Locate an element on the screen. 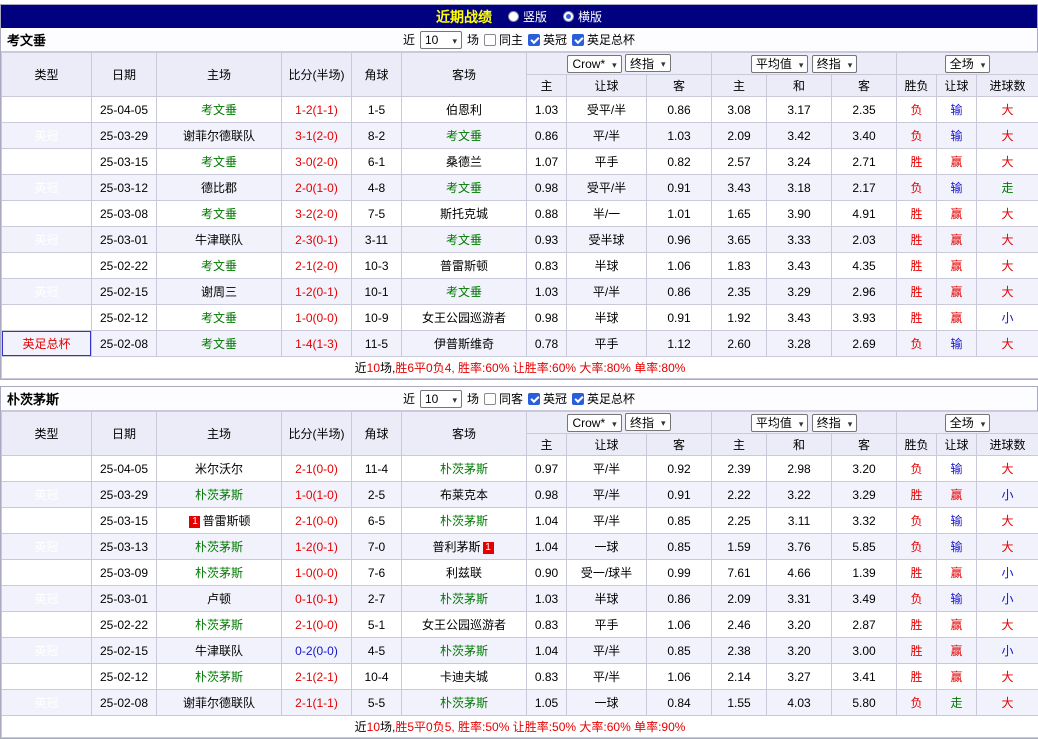  match-count-value: 10 is located at coordinates (431, 40).